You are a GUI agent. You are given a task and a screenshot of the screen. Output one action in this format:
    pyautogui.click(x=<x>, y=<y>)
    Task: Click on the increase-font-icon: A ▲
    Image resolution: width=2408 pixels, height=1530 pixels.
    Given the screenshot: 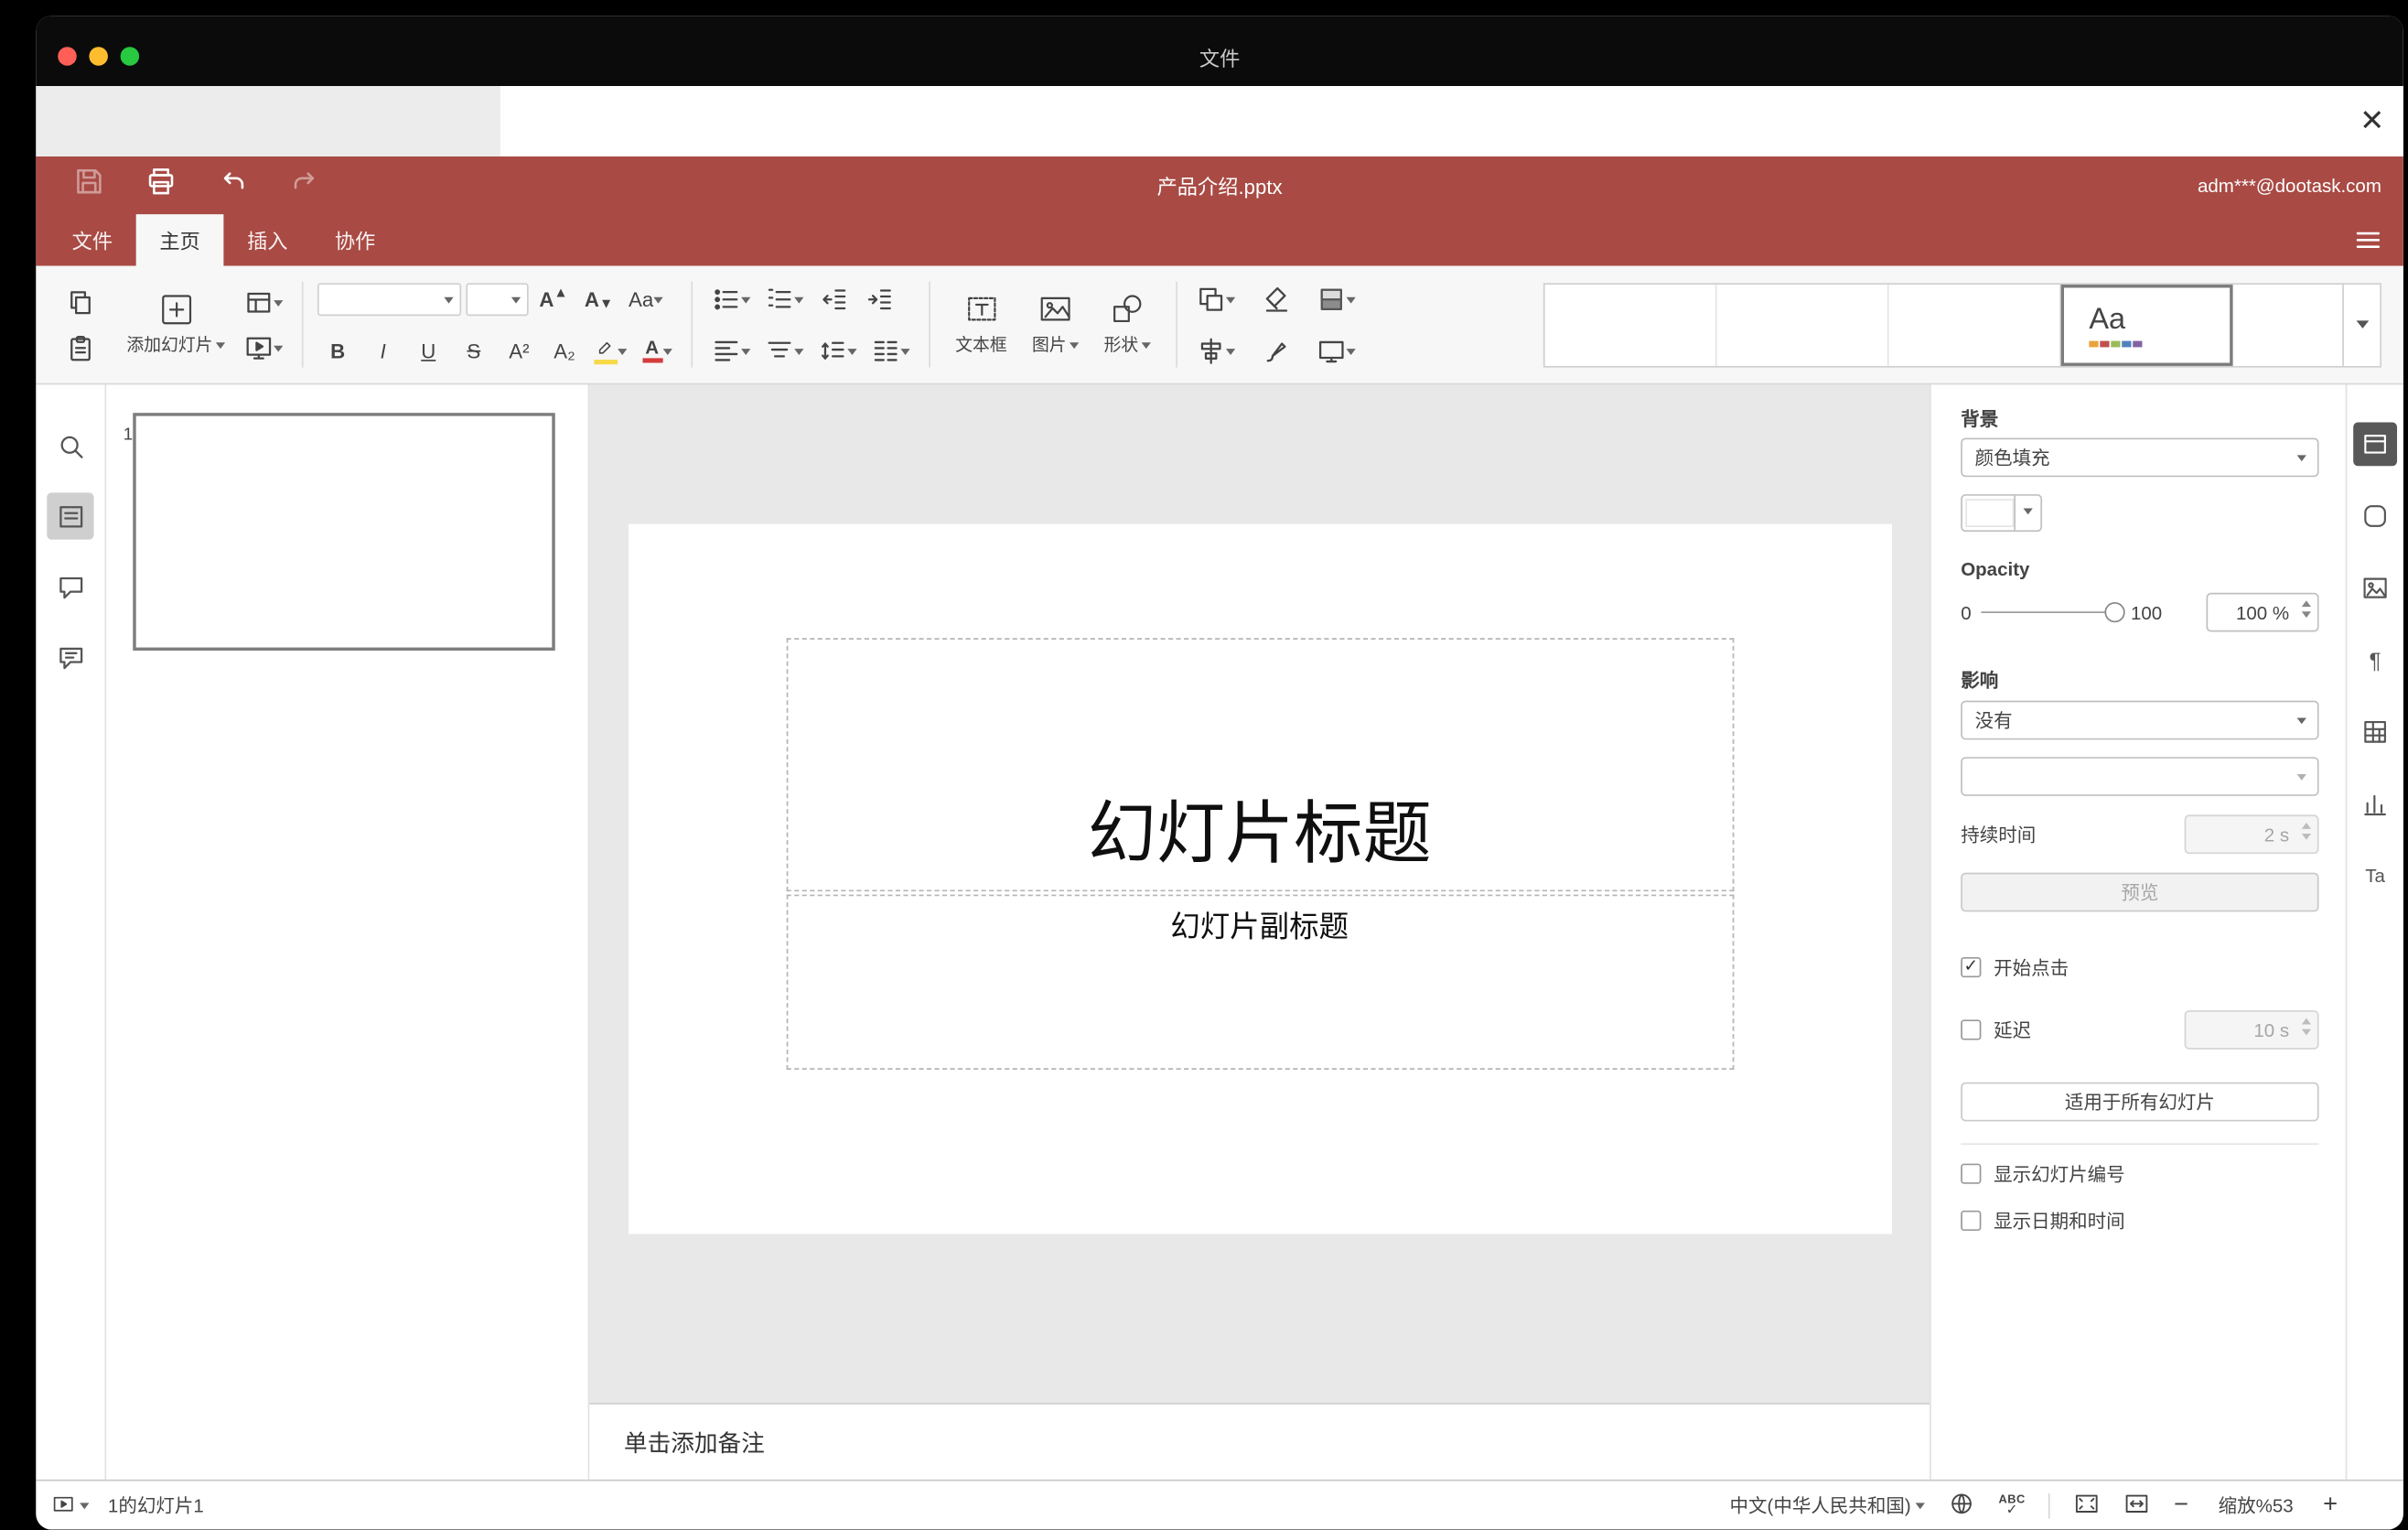 What is the action you would take?
    pyautogui.click(x=553, y=298)
    